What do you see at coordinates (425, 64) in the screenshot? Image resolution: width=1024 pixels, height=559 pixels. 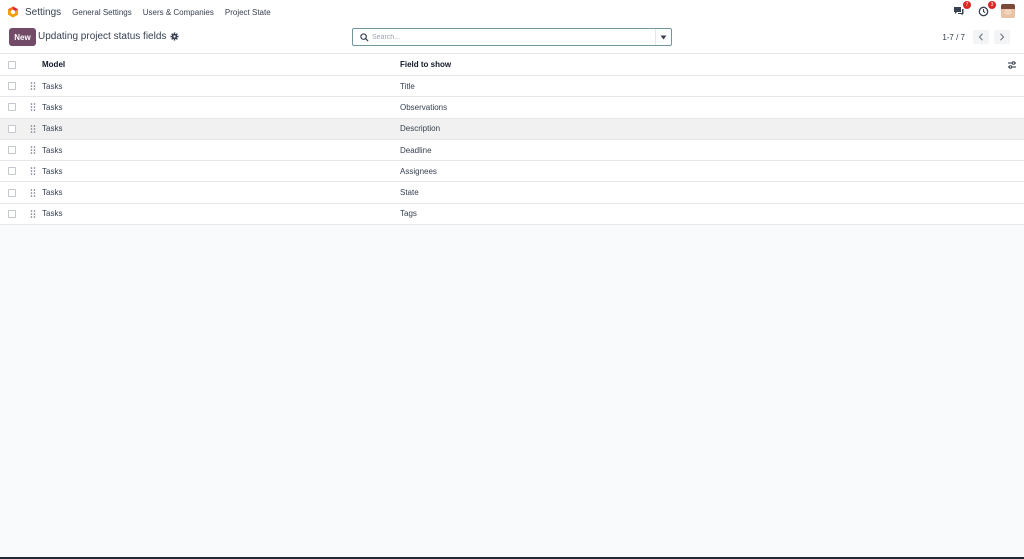 I see `column-header-field: Field to show` at bounding box center [425, 64].